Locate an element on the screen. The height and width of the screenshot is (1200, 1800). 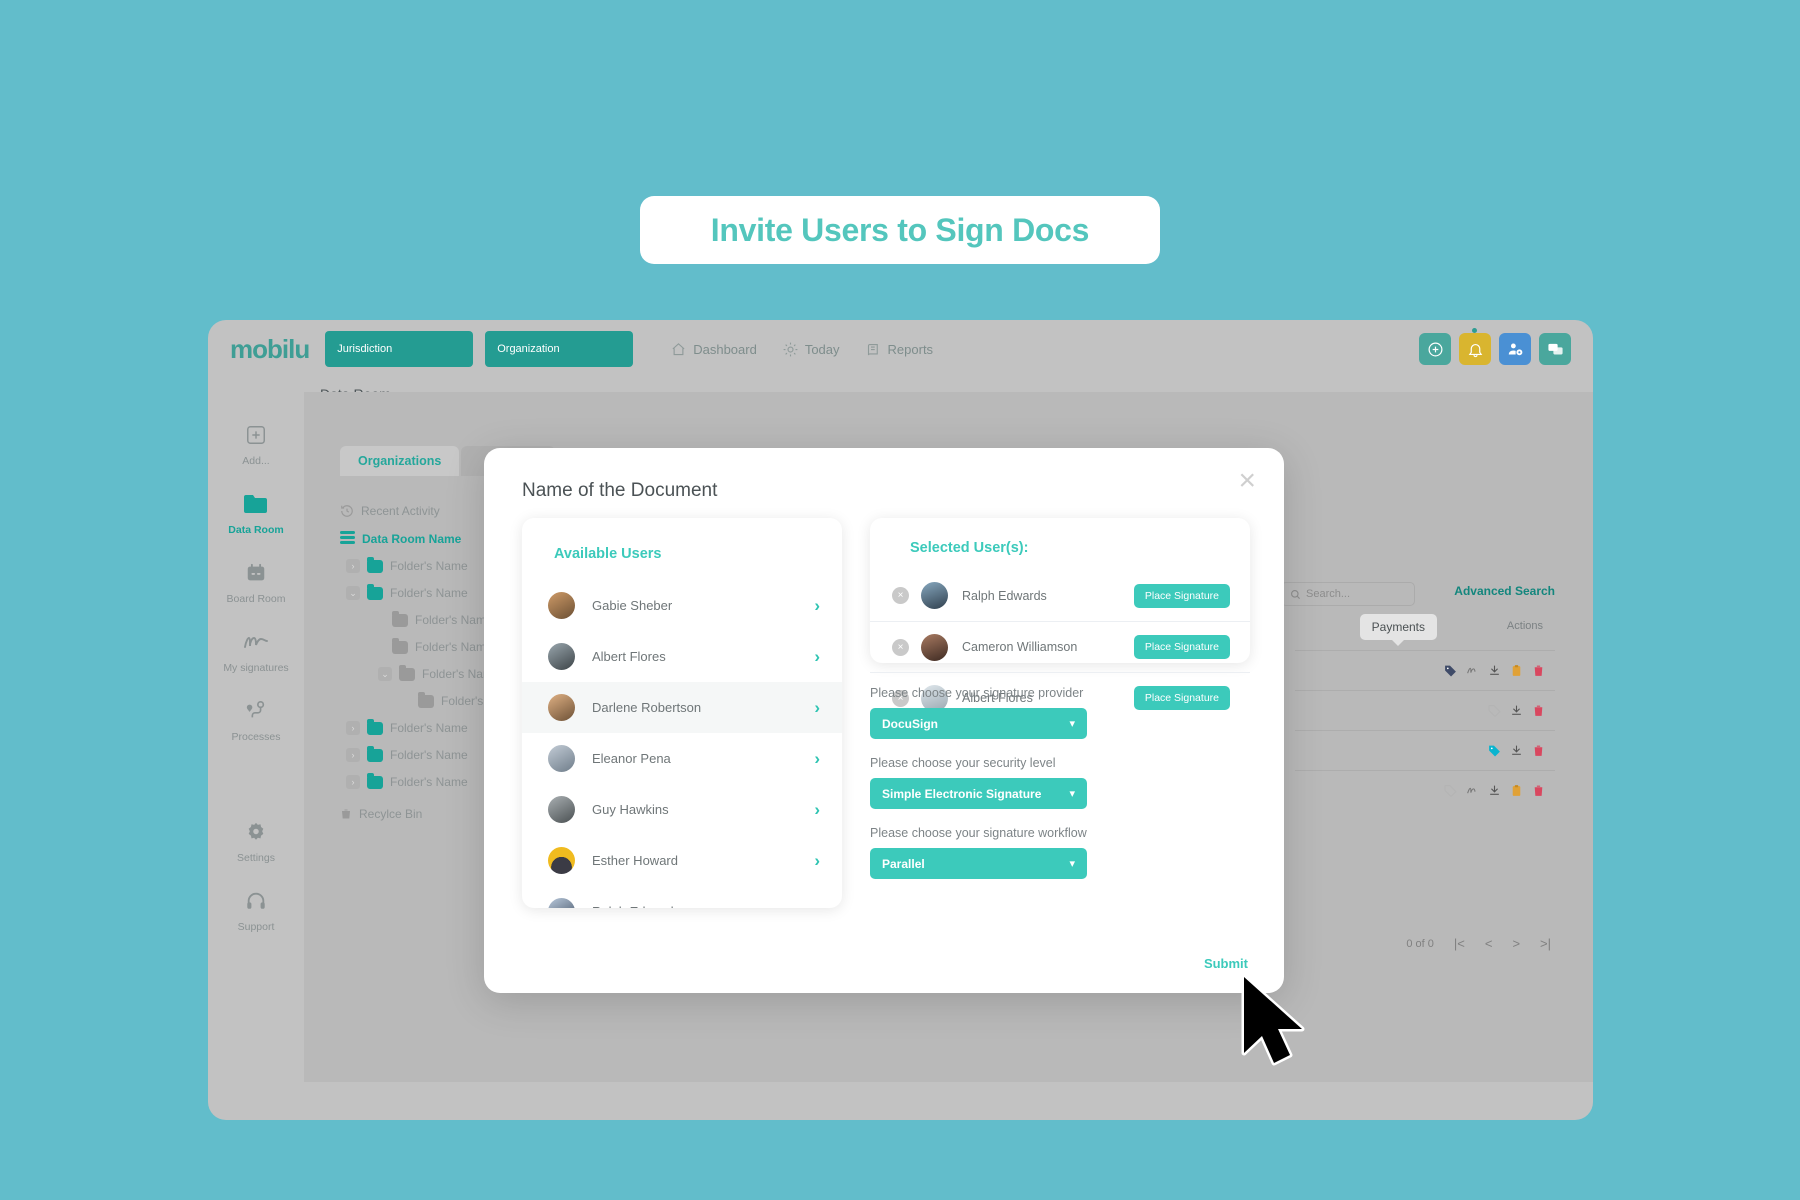
list-item: Darlene Robertson › is located at coordinates (682, 707).